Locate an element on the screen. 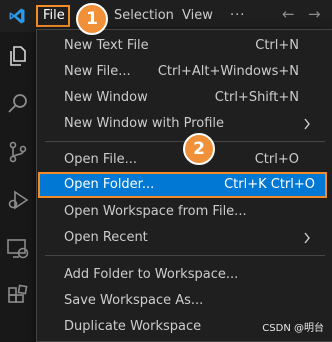  menu-item-shortcut: Ctrl+Shift+N is located at coordinates (256, 97).